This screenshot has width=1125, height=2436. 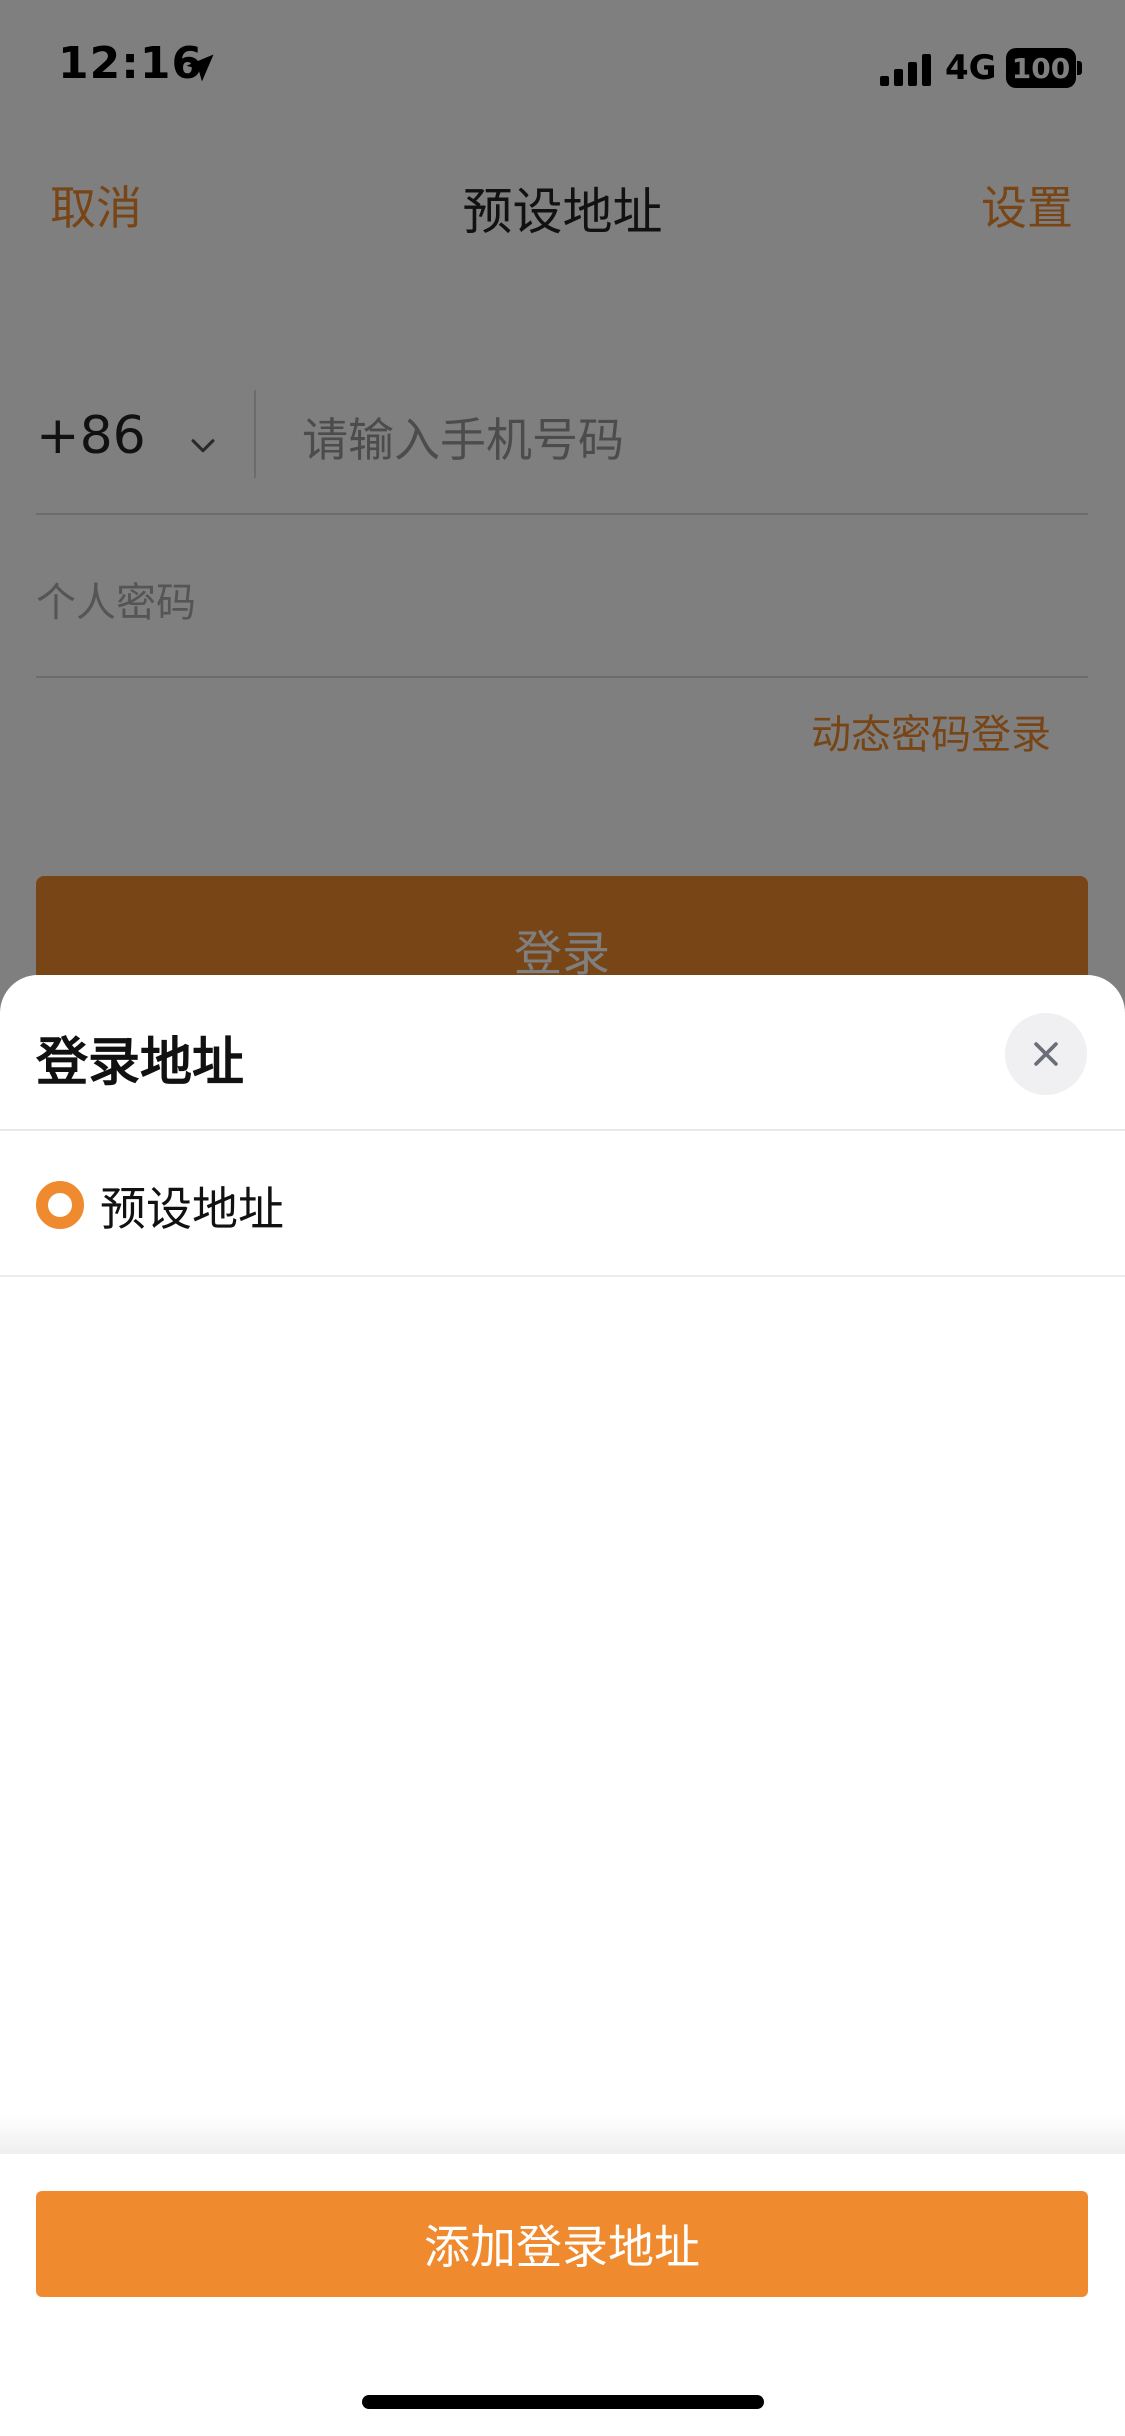 What do you see at coordinates (192, 1209) in the screenshot?
I see `address-item-label: 预设地址` at bounding box center [192, 1209].